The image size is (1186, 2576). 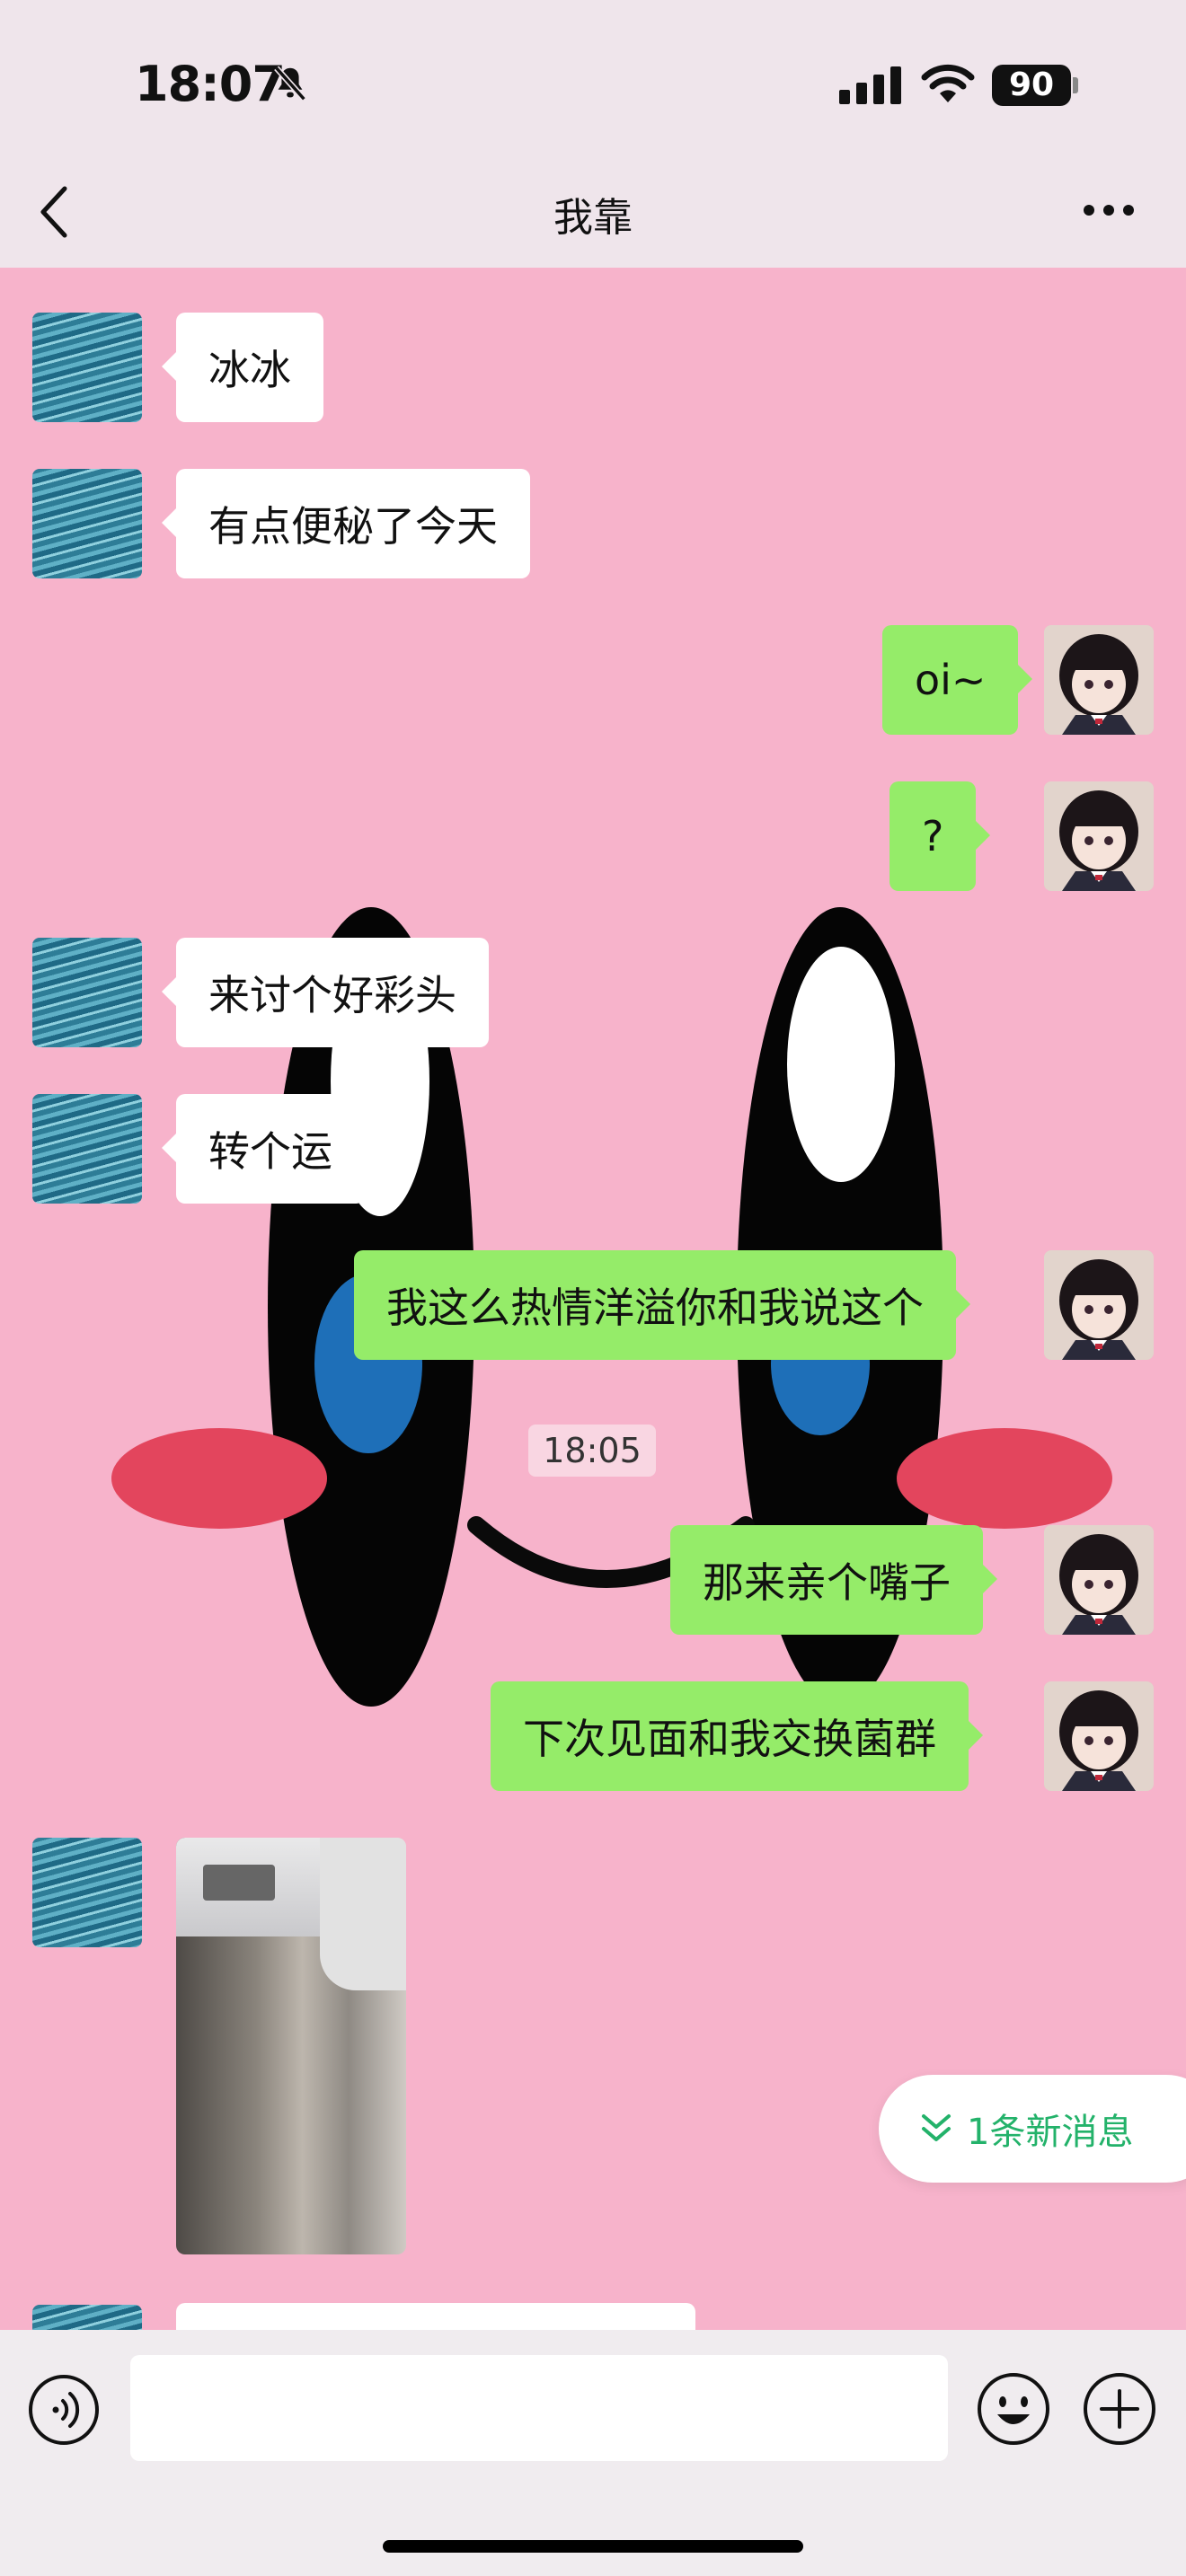 I want to click on double-chevron-down-icon, so click(x=937, y=2127).